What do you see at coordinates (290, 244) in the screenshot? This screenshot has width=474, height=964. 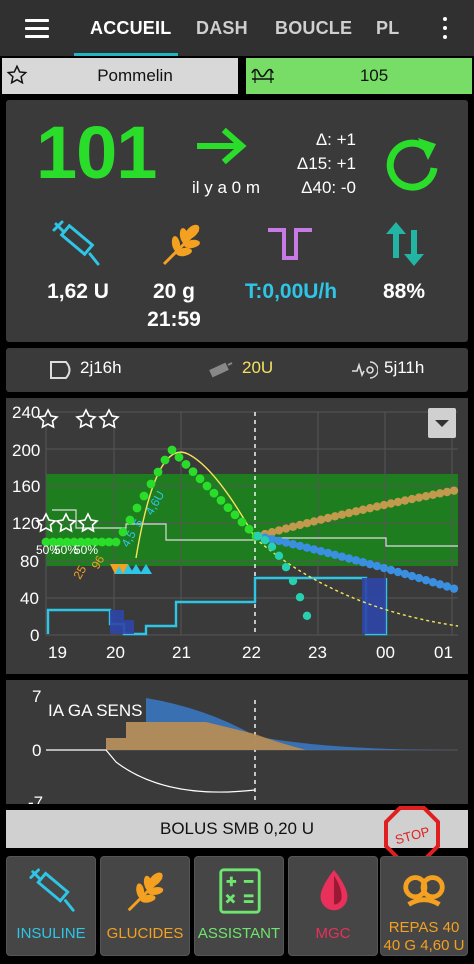 I see `temp-basal-icon` at bounding box center [290, 244].